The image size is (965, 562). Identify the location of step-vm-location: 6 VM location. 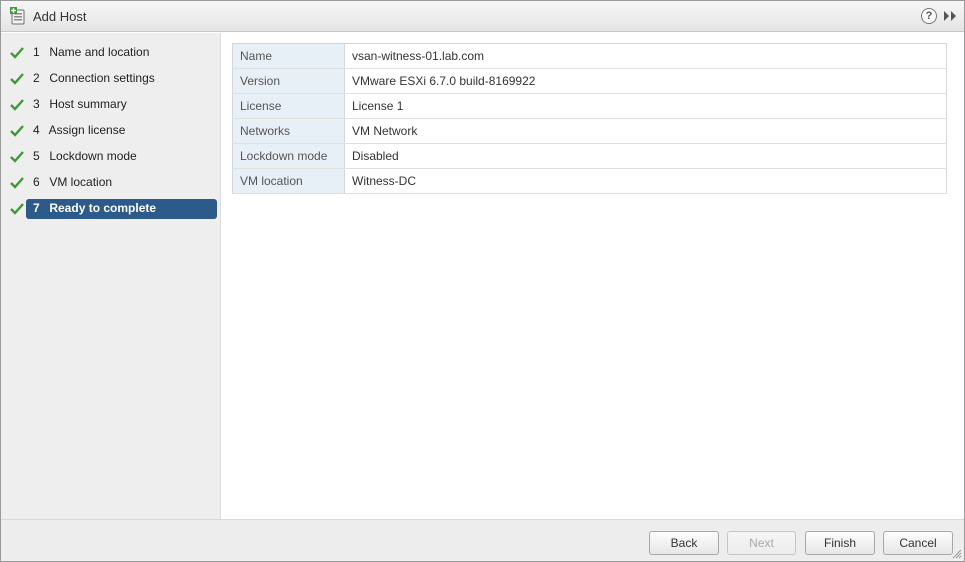
(111, 183).